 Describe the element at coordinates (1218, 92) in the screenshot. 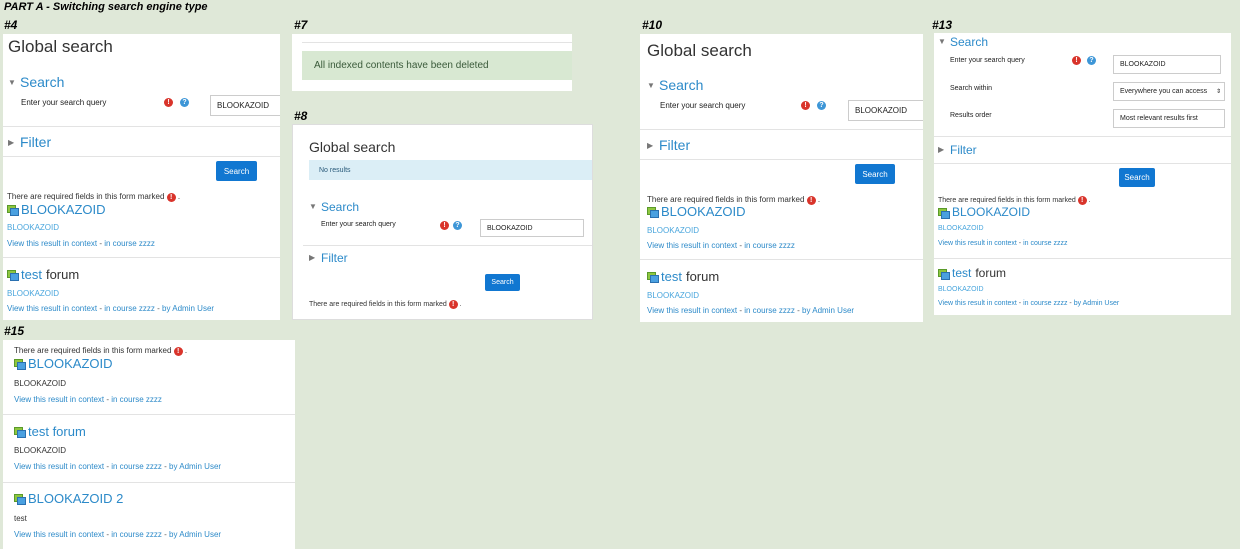

I see `select-arrows-icon: ⇕` at that location.